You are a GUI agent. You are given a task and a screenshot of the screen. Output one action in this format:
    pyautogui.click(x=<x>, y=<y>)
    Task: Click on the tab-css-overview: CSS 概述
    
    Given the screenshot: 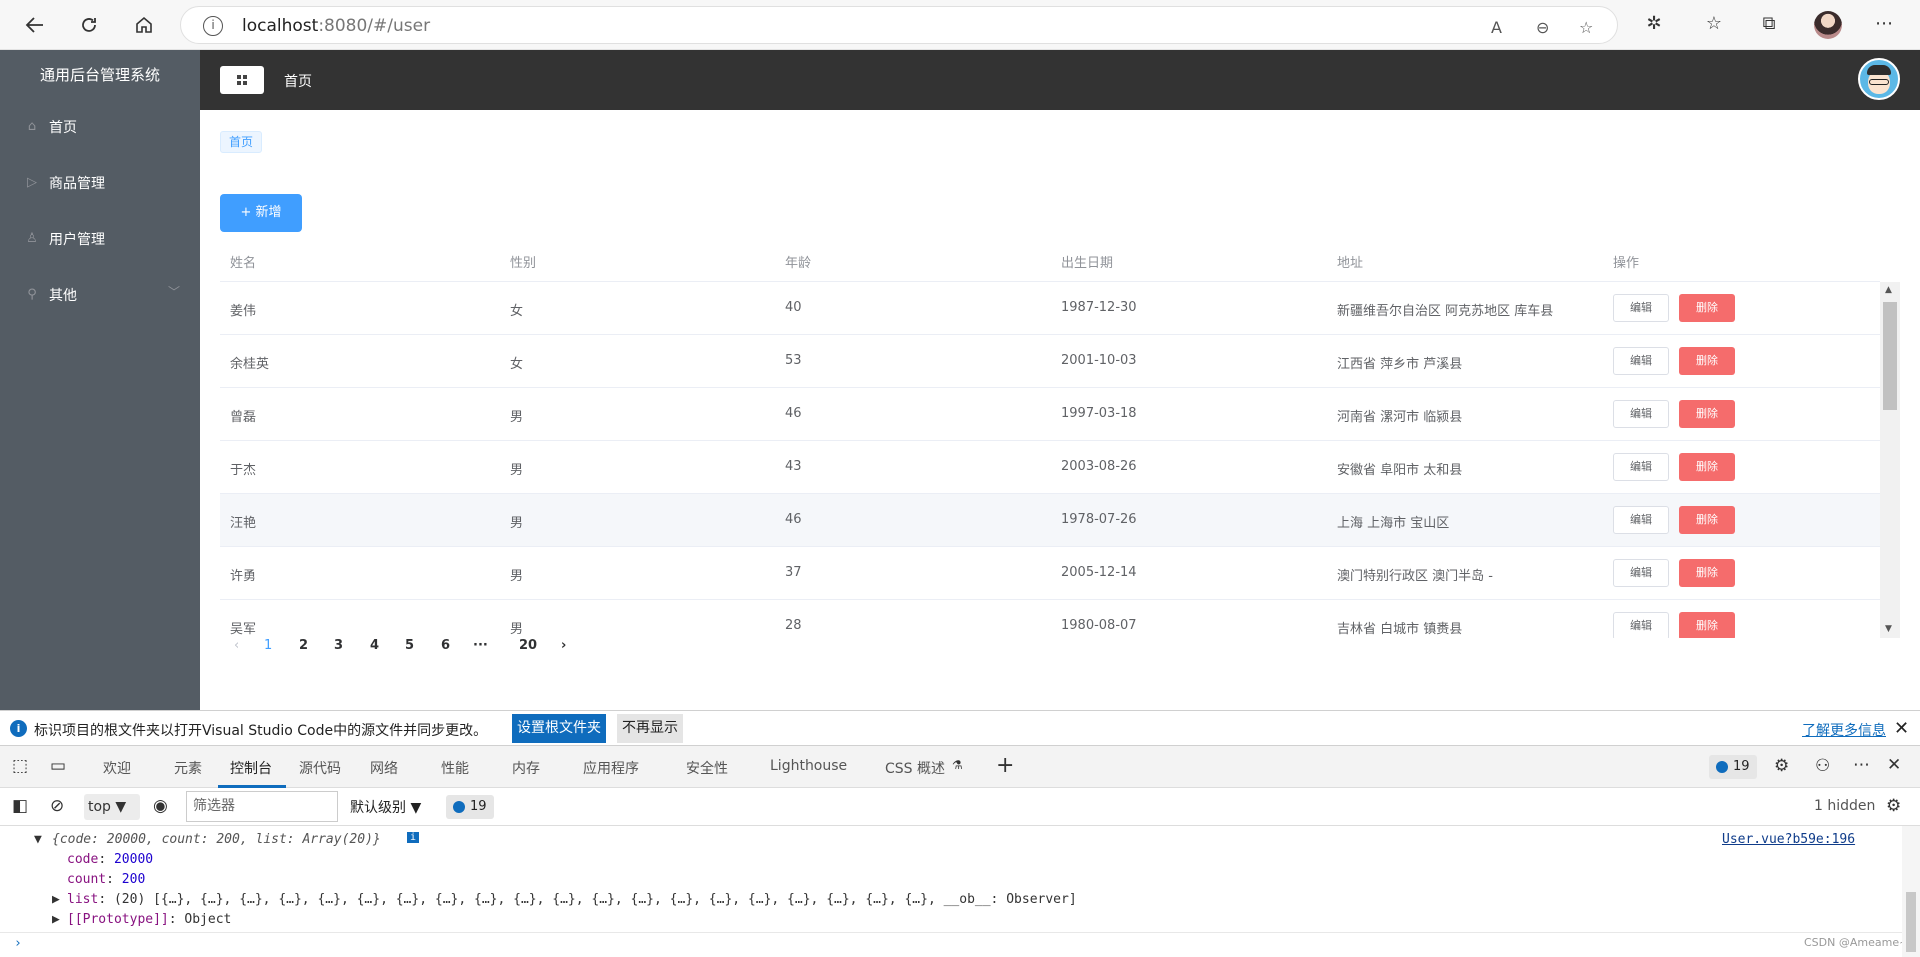 What is the action you would take?
    pyautogui.click(x=915, y=768)
    